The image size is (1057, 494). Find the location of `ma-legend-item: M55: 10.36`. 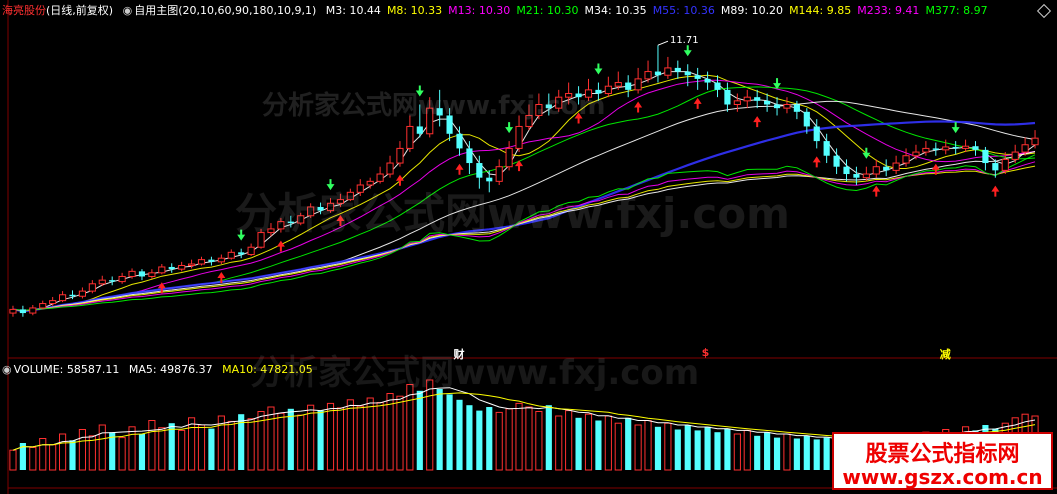

ma-legend-item: M55: 10.36 is located at coordinates (683, 10).